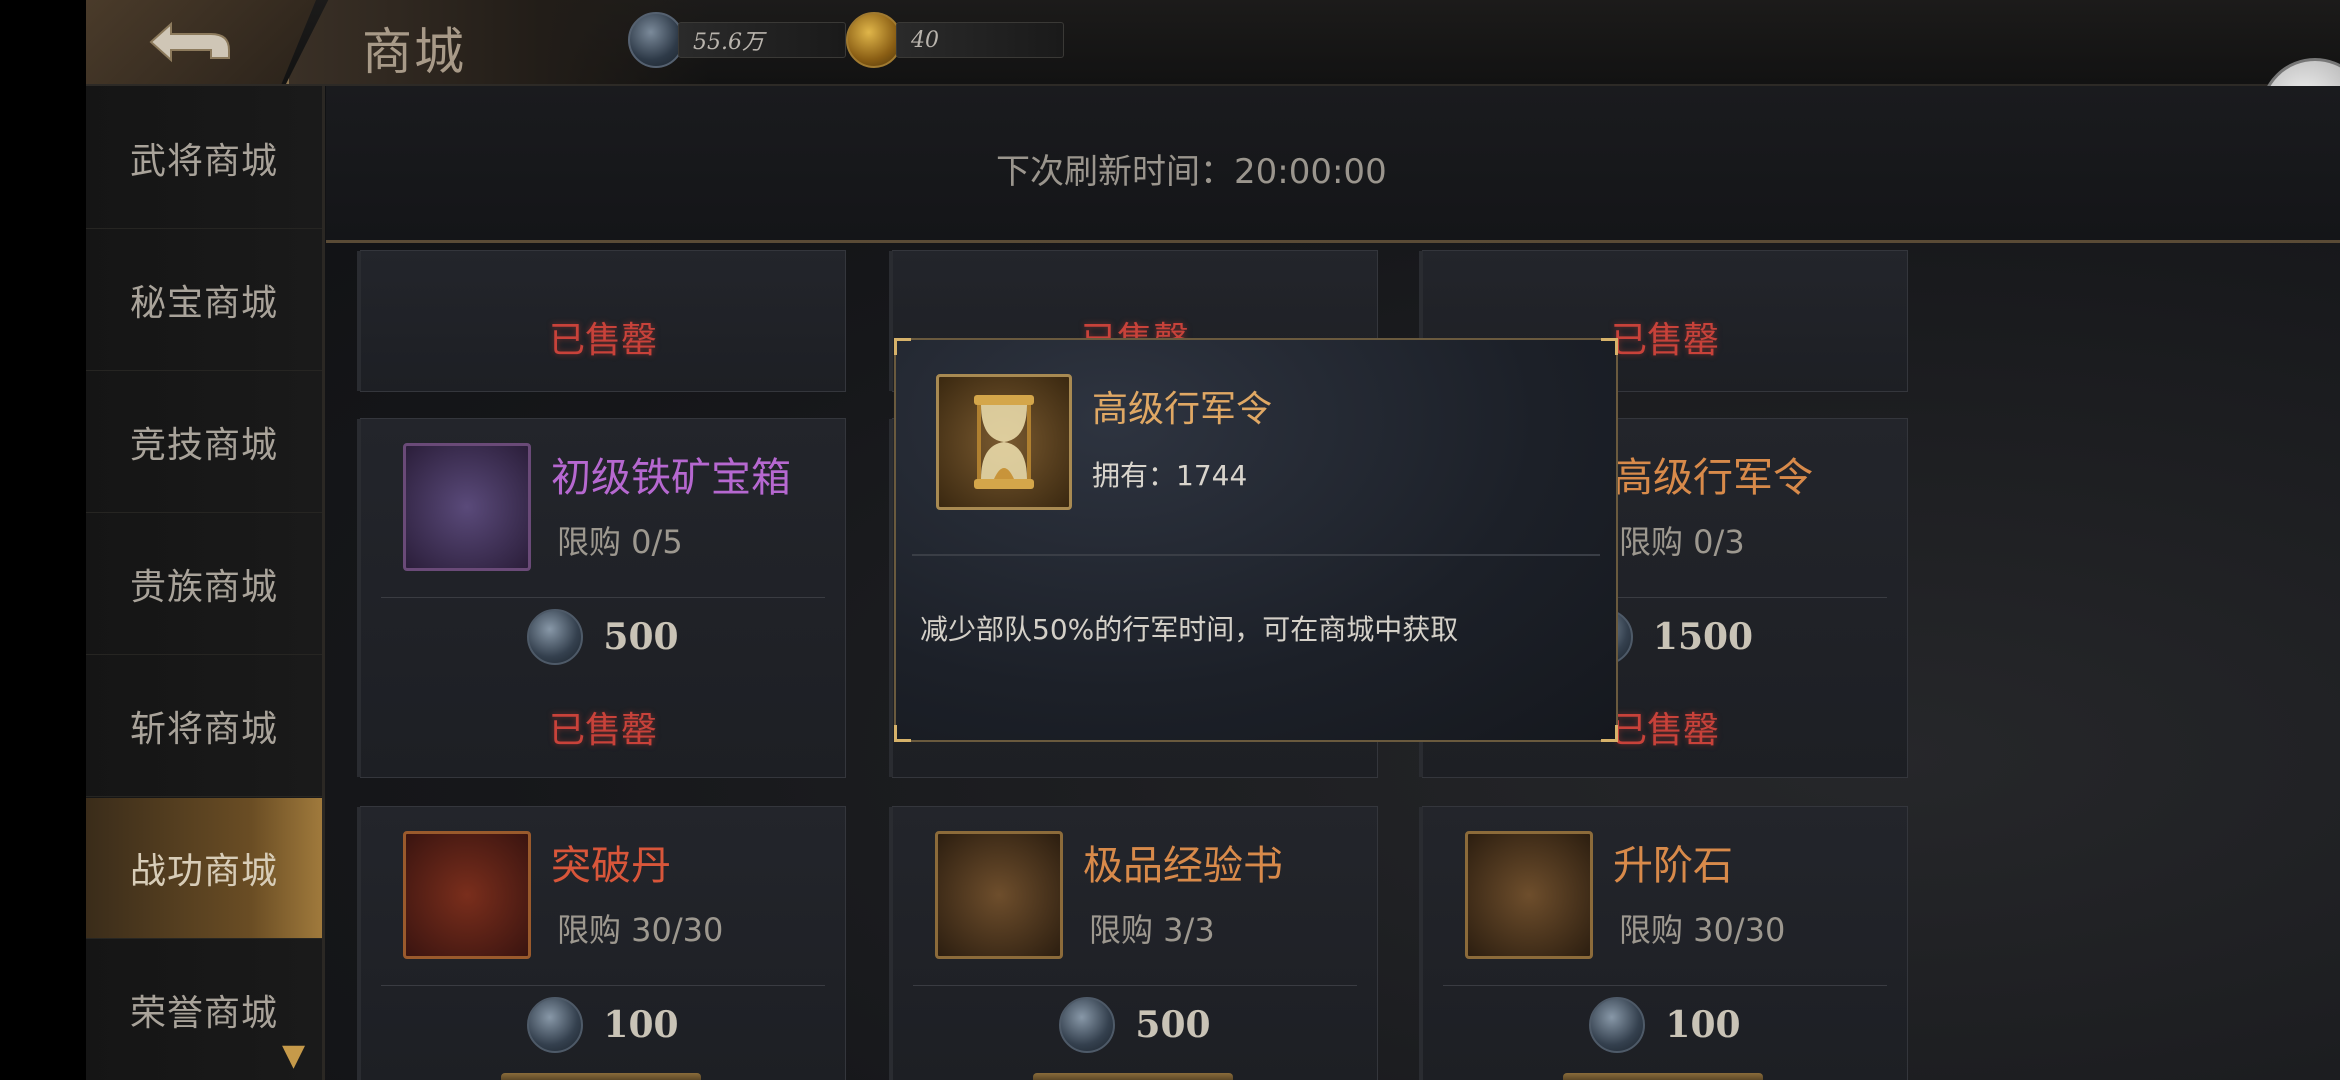  I want to click on sidebar-item-generals: 武将商城, so click(204, 158).